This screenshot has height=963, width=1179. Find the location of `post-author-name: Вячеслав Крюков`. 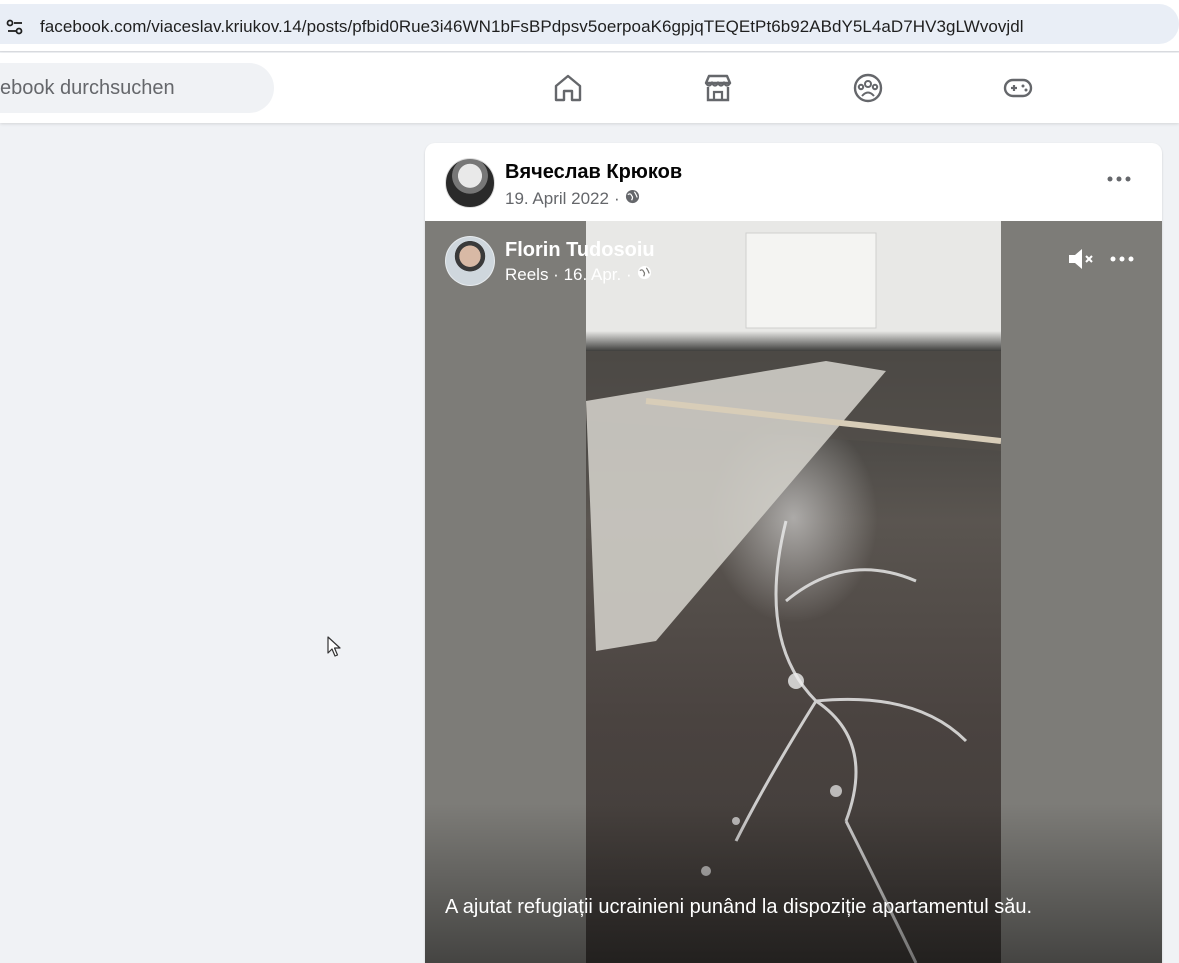

post-author-name: Вячеслав Крюков is located at coordinates (593, 172).